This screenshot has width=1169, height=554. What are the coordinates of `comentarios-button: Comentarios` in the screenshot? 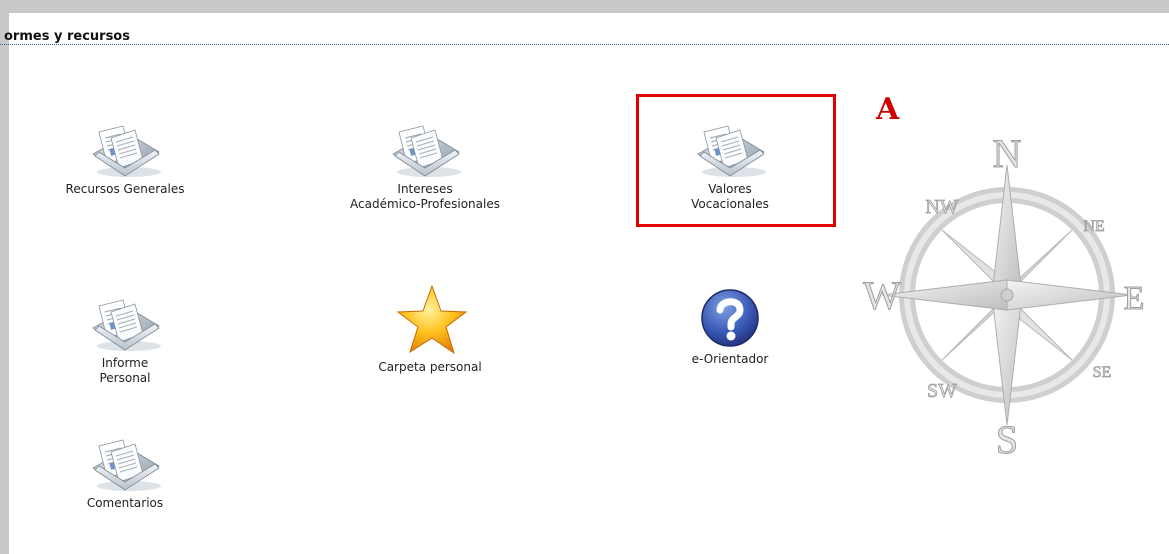 It's located at (125, 472).